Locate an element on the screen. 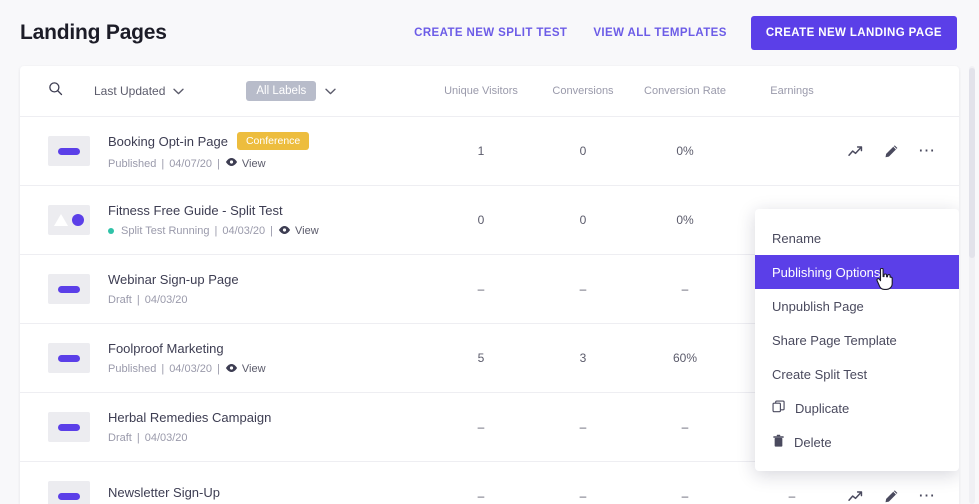  row-status: Split Test Running is located at coordinates (165, 231).